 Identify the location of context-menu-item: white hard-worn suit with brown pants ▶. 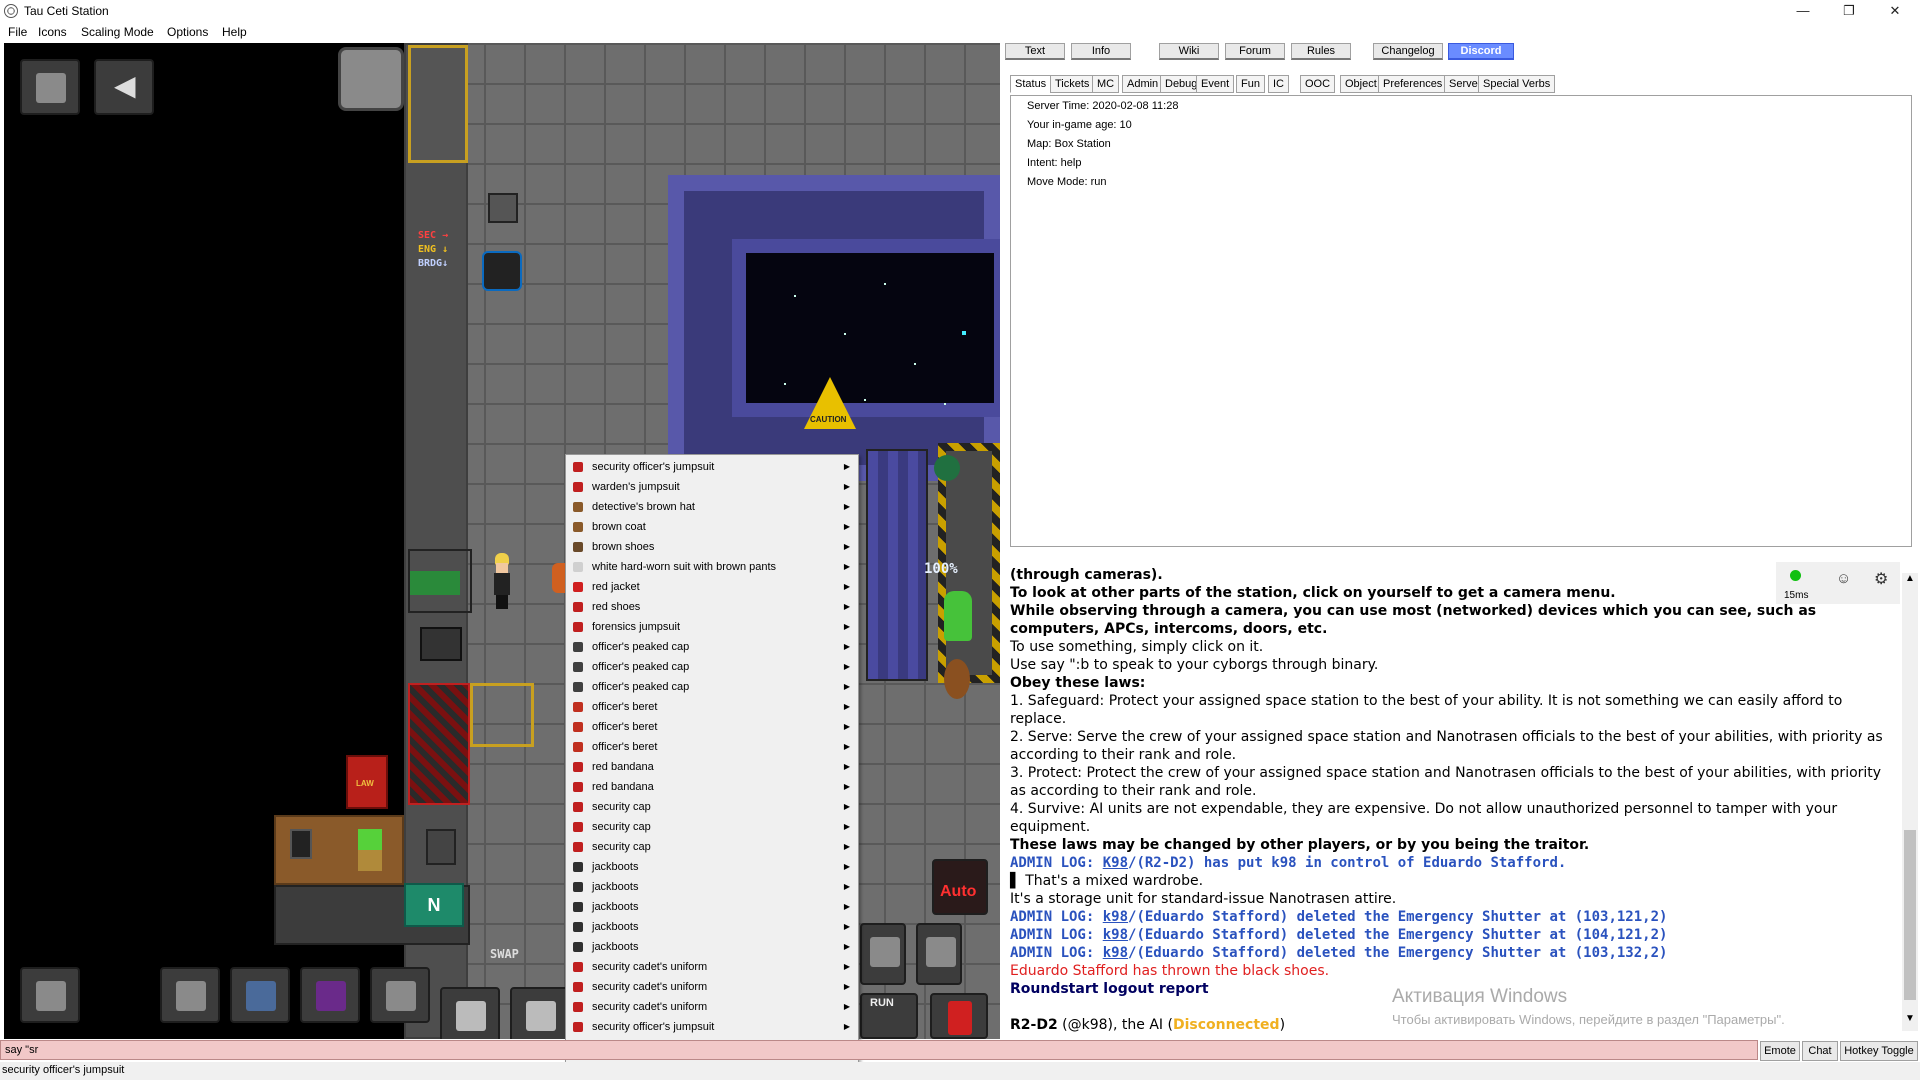
(712, 567).